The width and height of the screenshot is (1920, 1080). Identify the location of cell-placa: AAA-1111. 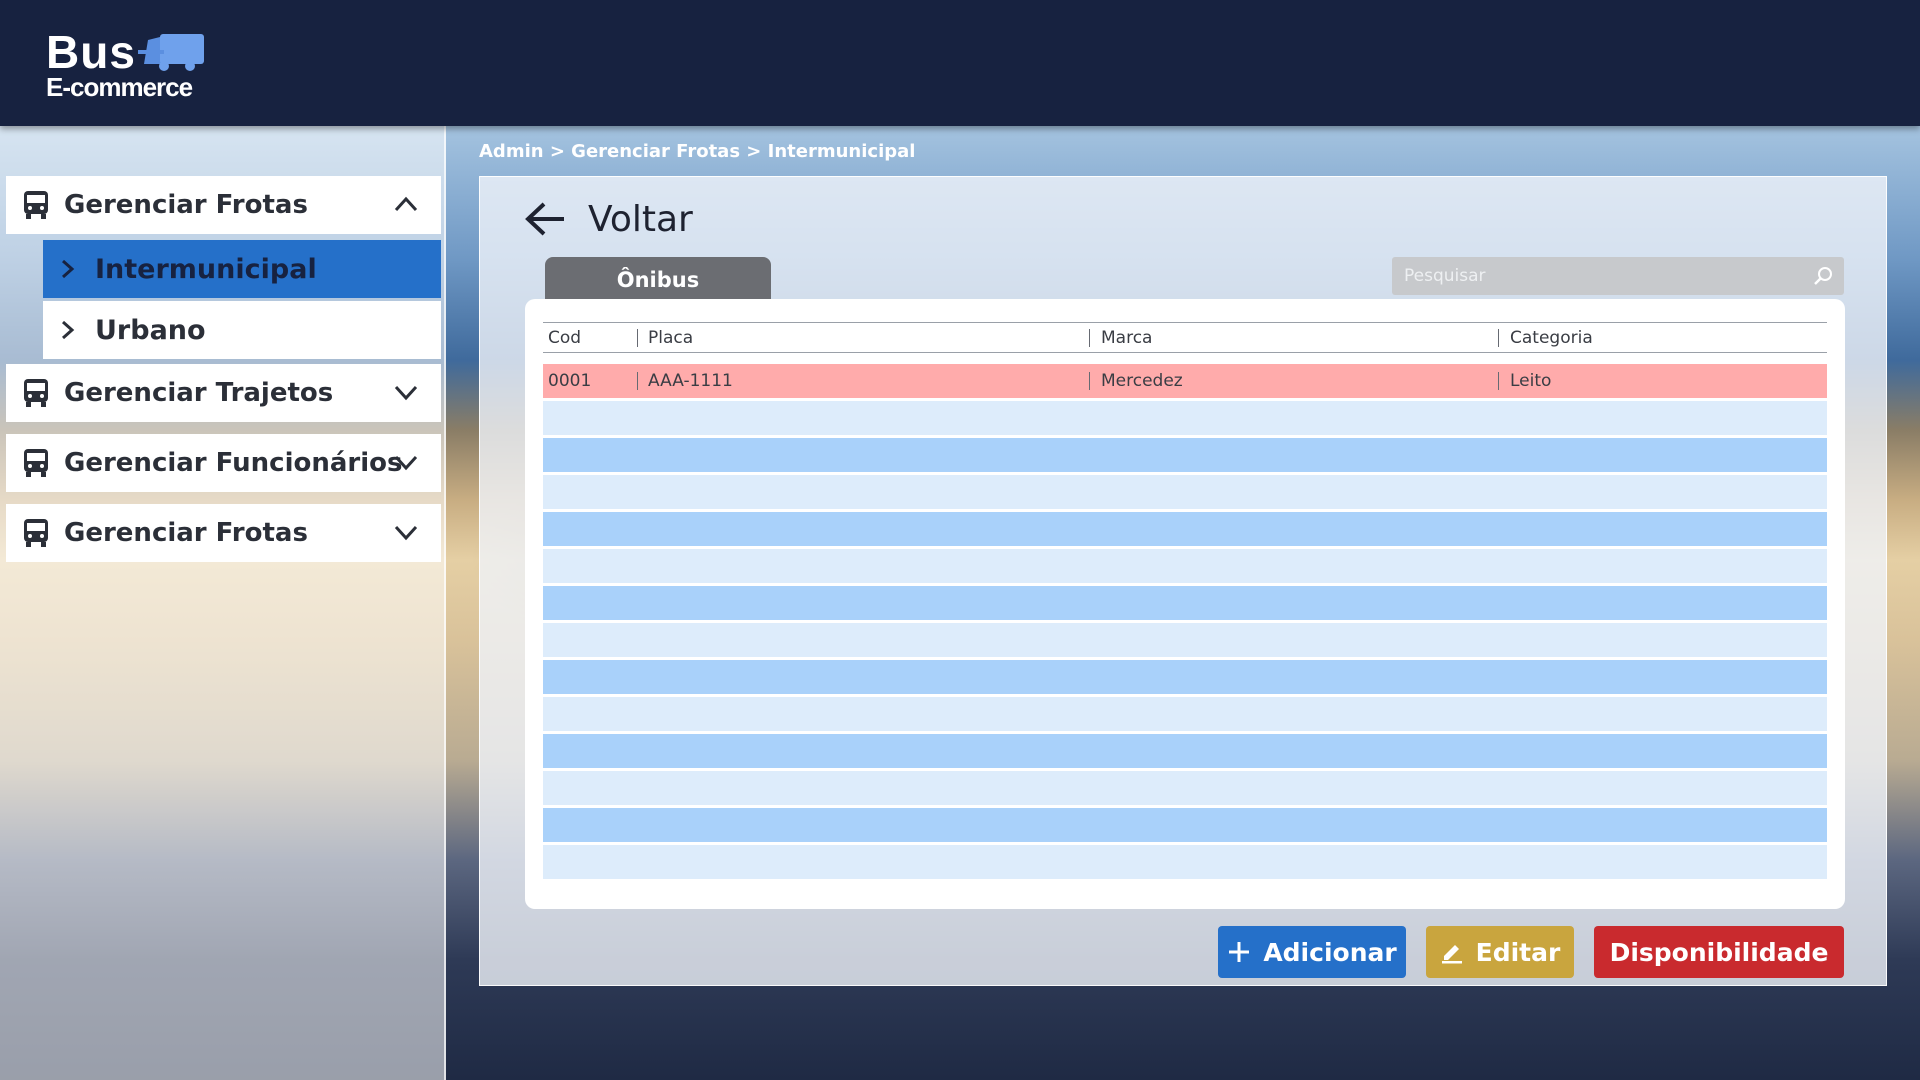
(690, 381).